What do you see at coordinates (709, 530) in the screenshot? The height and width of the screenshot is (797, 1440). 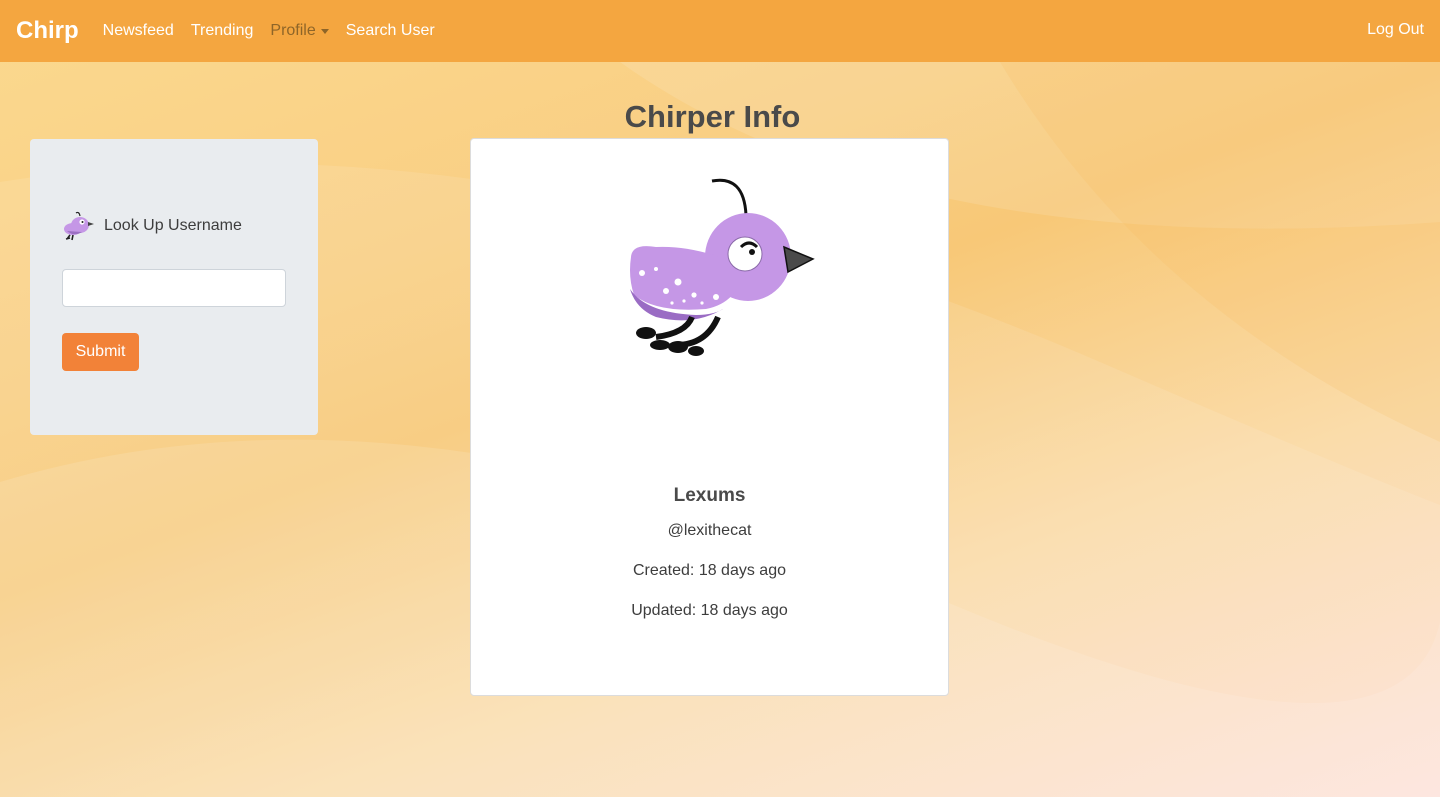 I see `username-handle: @lexithecat` at bounding box center [709, 530].